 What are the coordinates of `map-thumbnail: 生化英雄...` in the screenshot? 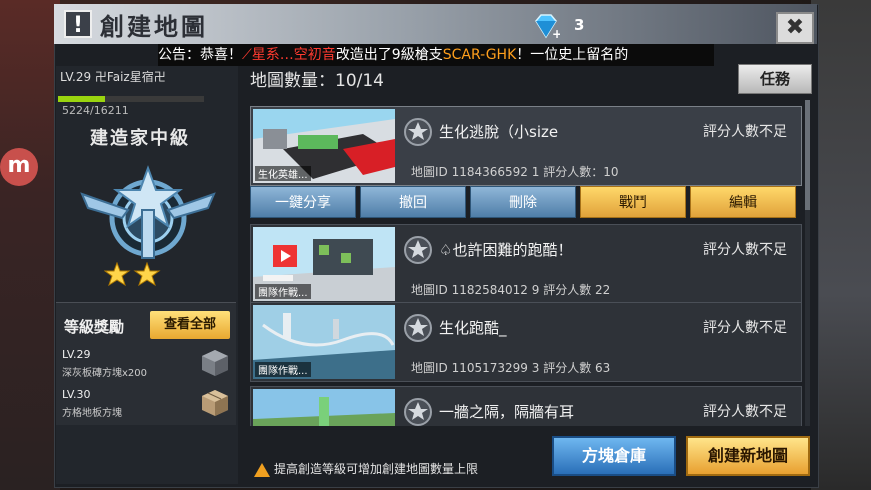 It's located at (324, 146).